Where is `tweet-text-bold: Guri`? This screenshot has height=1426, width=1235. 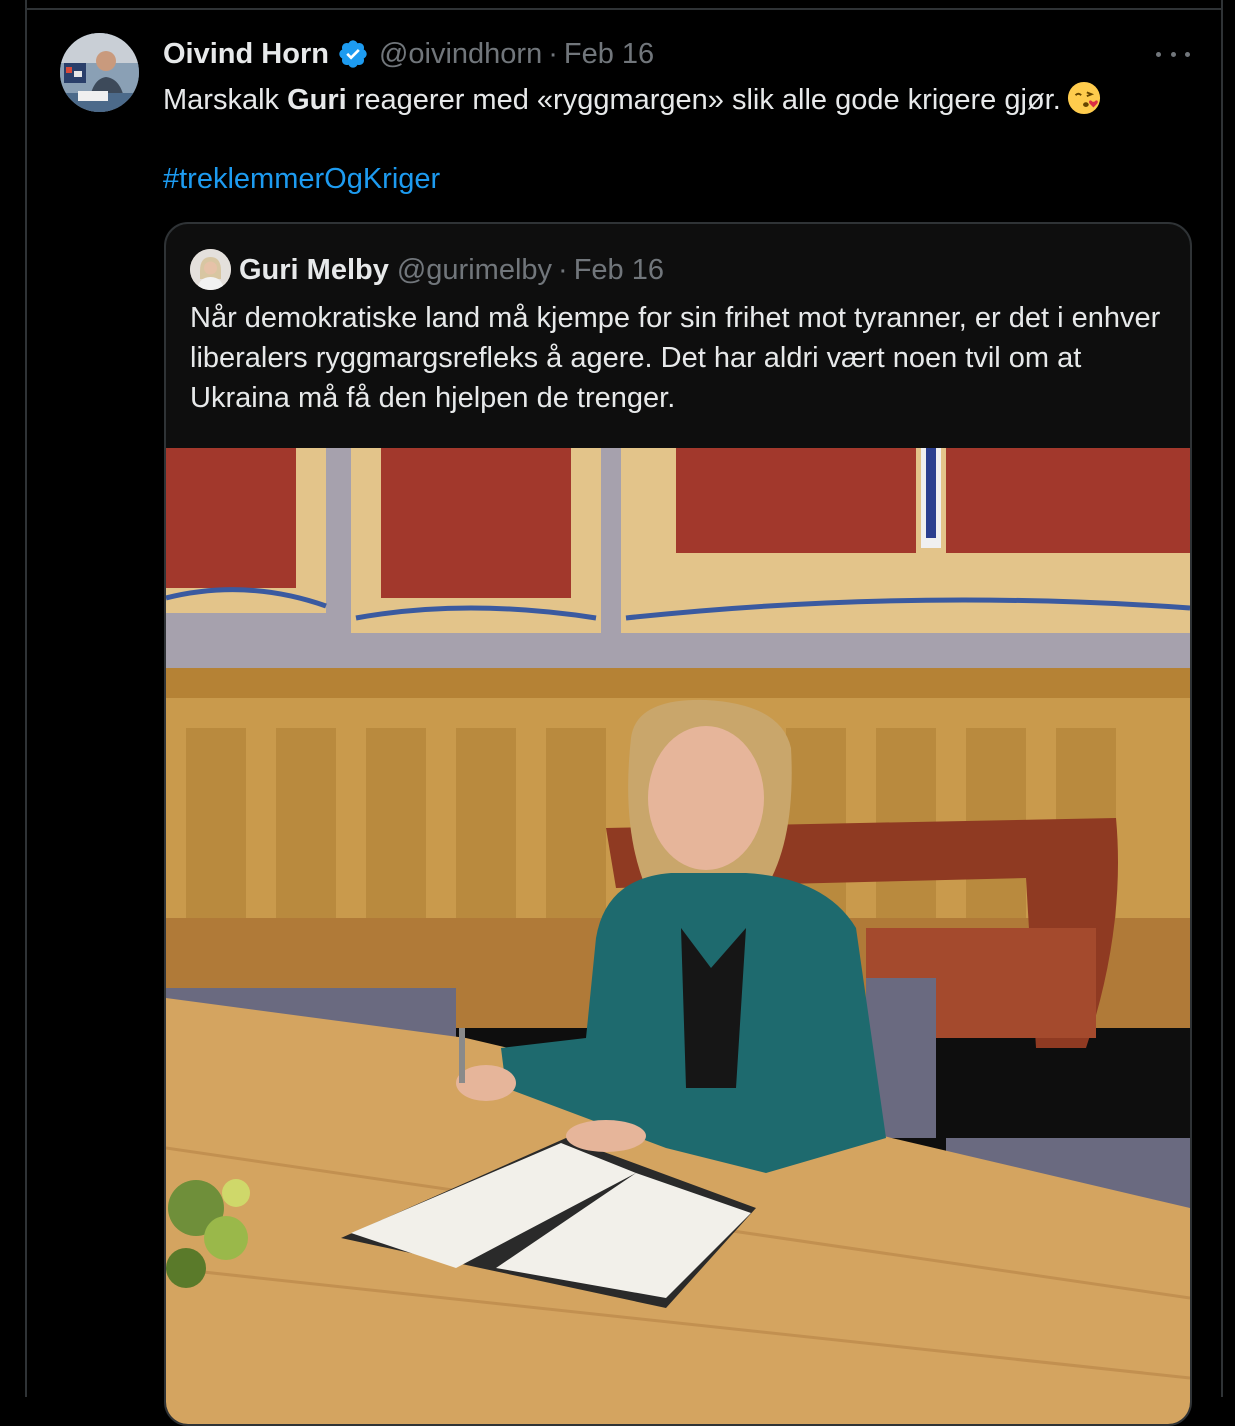 tweet-text-bold: Guri is located at coordinates (317, 100).